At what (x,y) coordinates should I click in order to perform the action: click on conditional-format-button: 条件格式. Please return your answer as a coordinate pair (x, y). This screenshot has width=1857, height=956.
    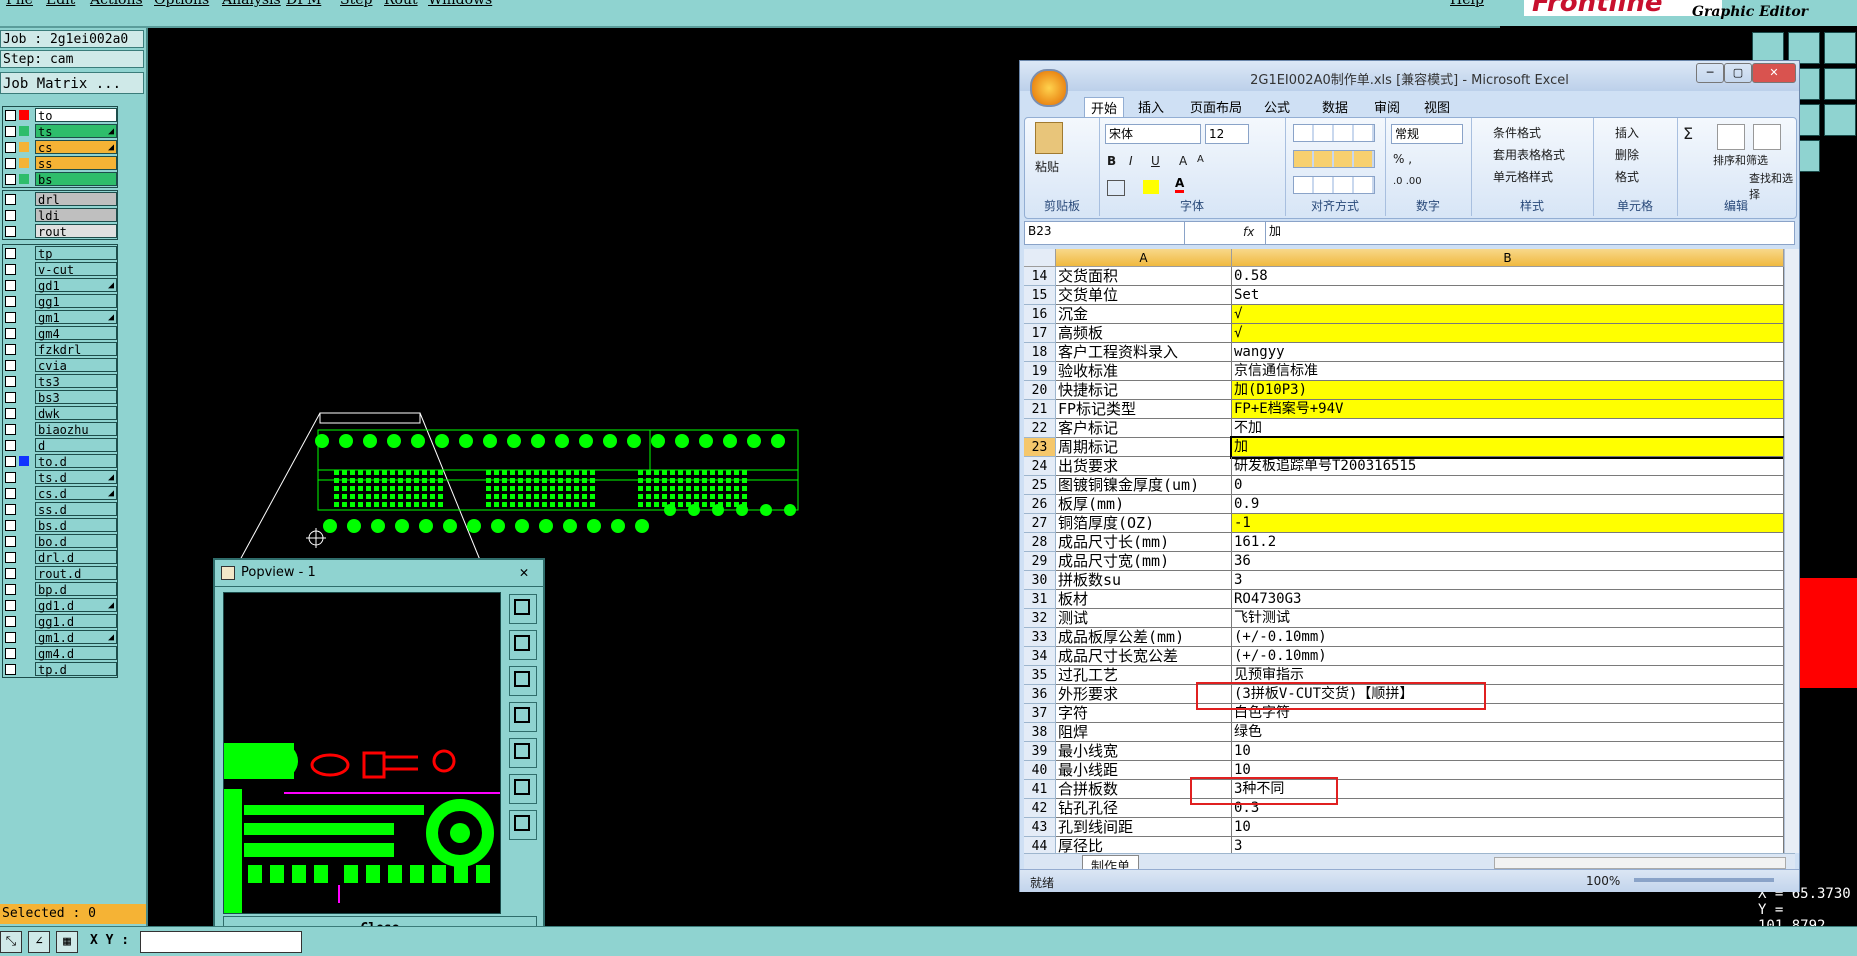
    Looking at the image, I should click on (1517, 132).